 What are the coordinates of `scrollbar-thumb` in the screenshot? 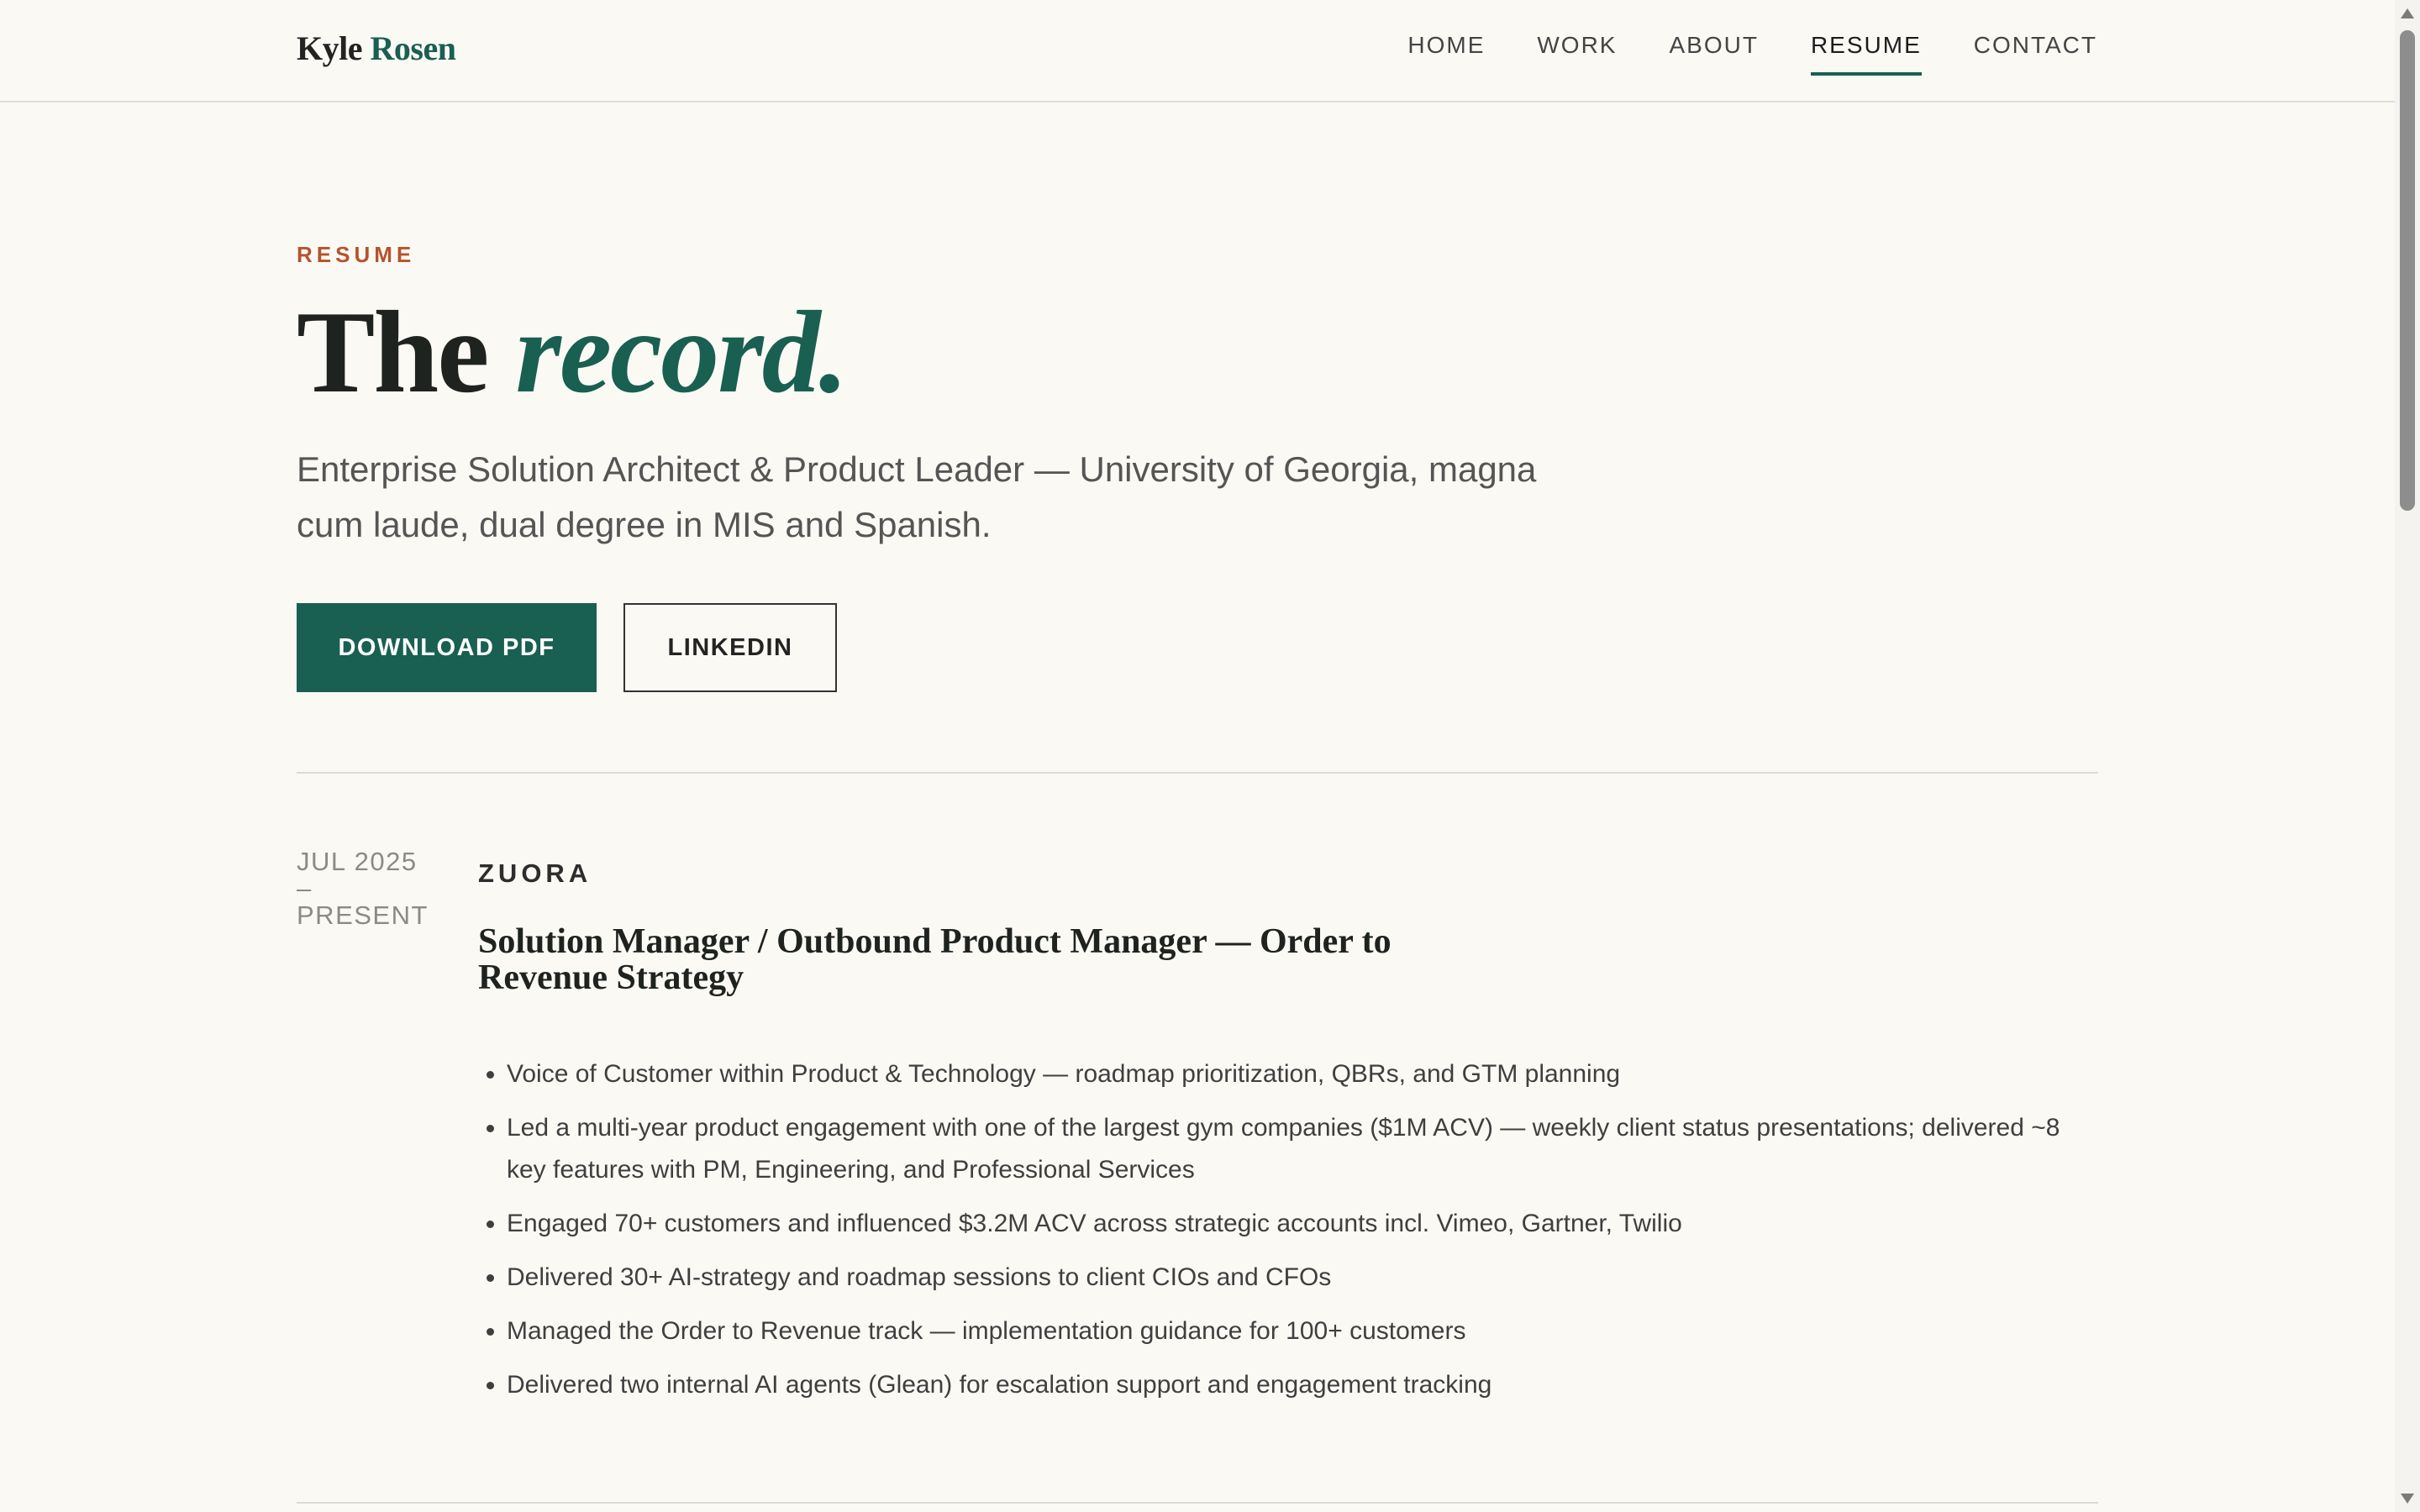 It's located at (2407, 270).